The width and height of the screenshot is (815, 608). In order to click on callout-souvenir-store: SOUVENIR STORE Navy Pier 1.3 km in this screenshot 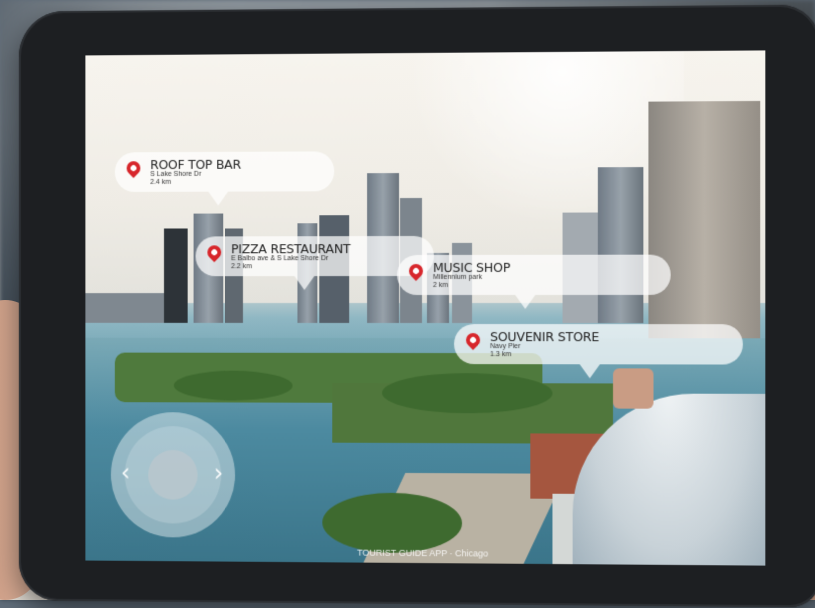, I will do `click(598, 344)`.